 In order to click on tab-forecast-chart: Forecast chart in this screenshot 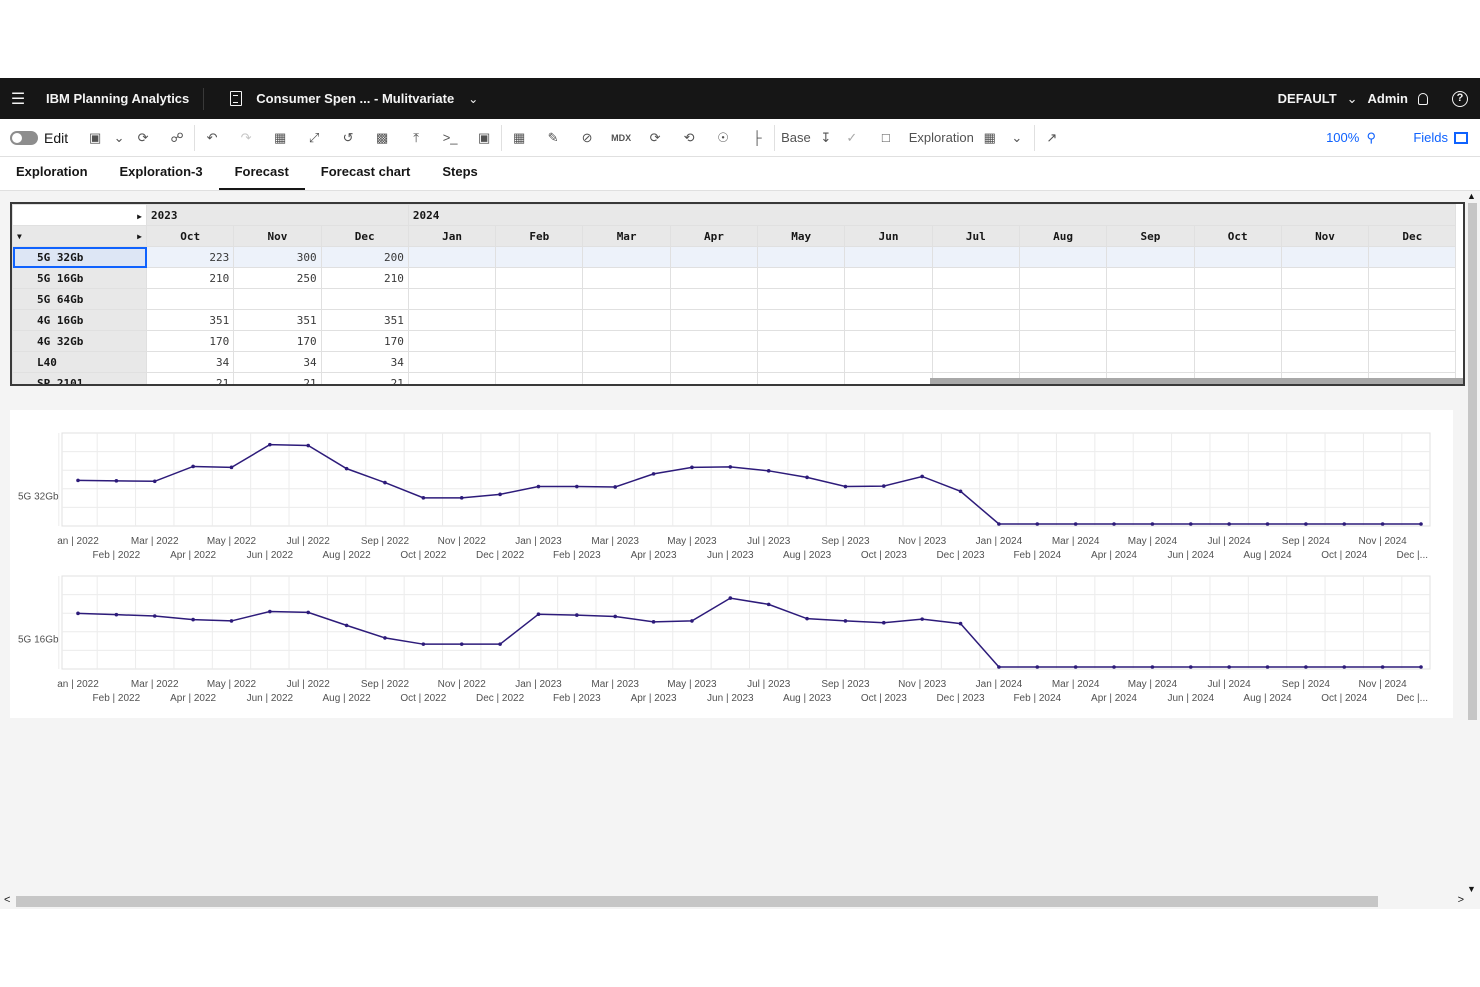, I will do `click(366, 177)`.